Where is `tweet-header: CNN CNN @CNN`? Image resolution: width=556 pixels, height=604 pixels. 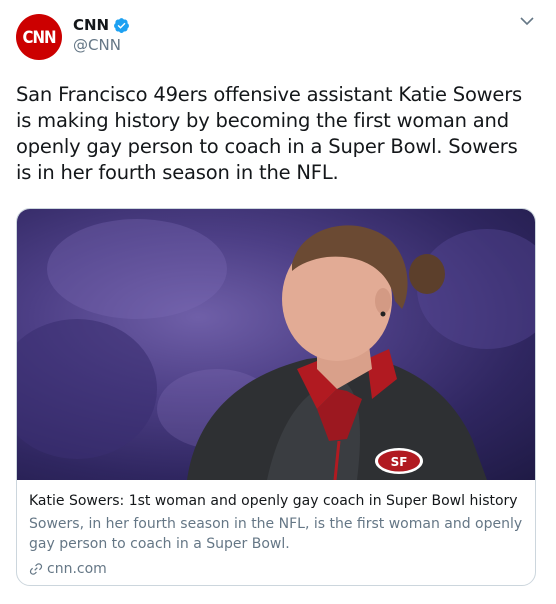
tweet-header: CNN CNN @CNN is located at coordinates (278, 39).